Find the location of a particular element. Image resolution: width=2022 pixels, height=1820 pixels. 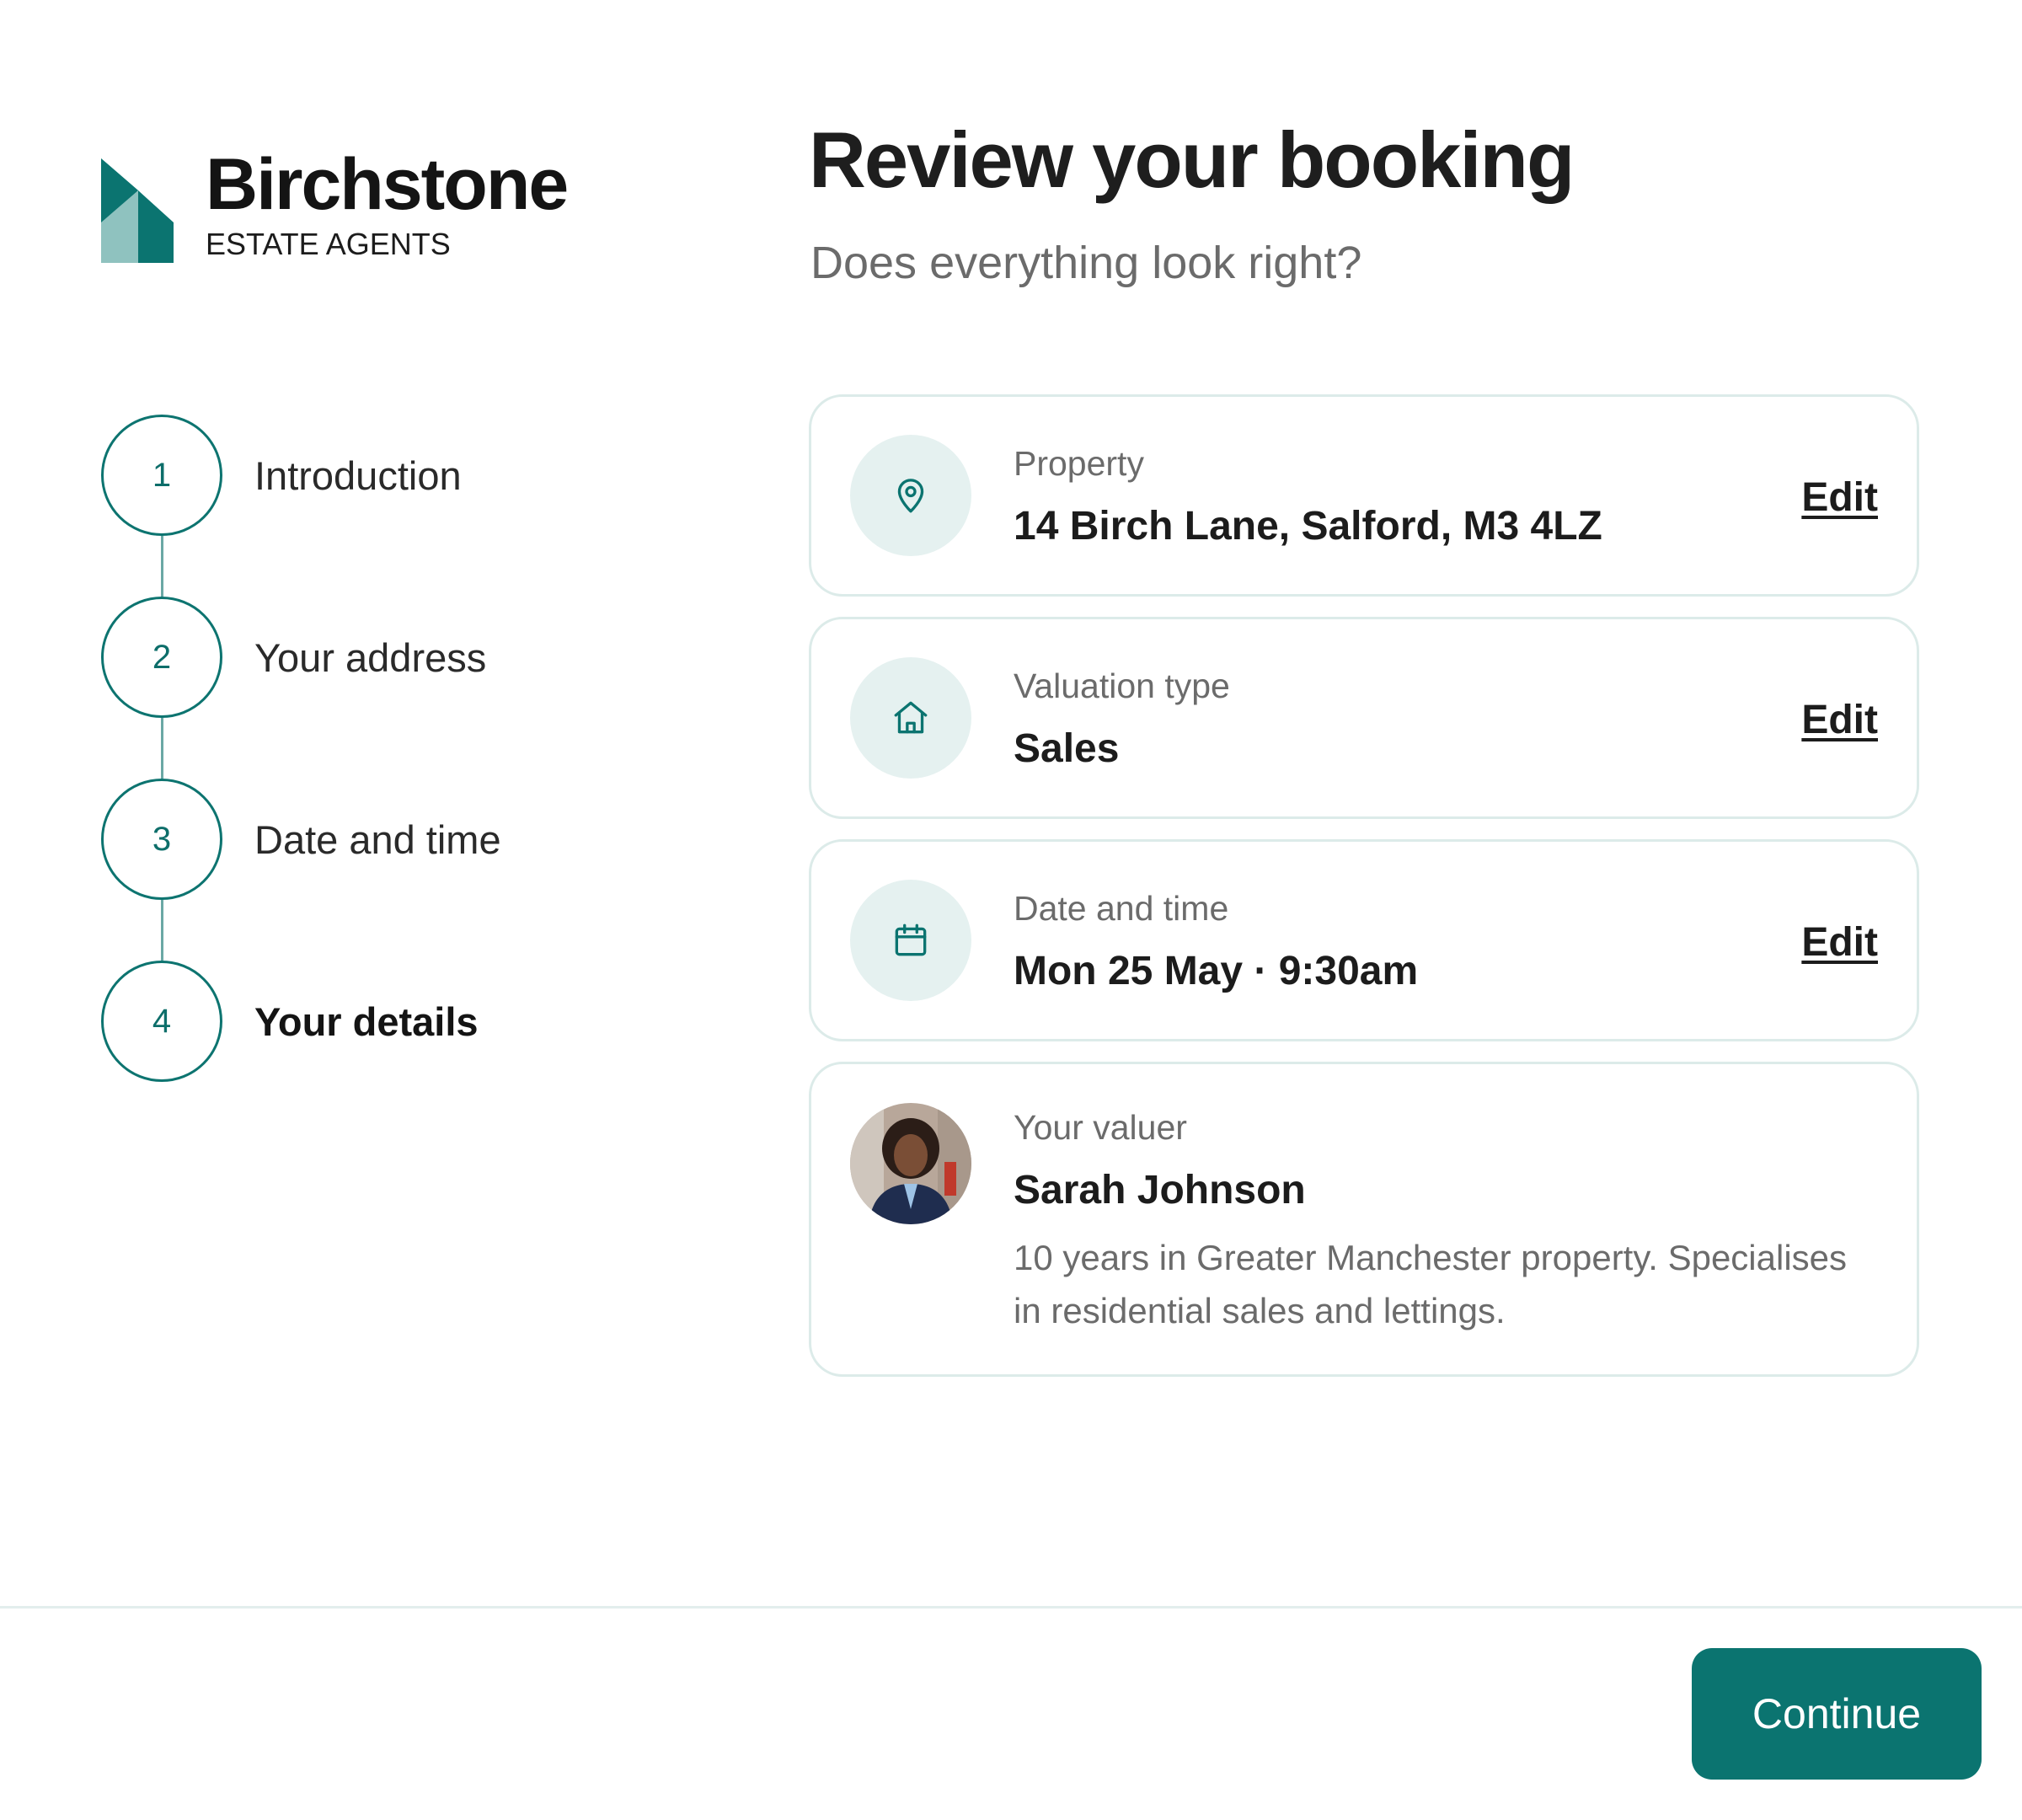

card-label: Date and time is located at coordinates (1121, 908).